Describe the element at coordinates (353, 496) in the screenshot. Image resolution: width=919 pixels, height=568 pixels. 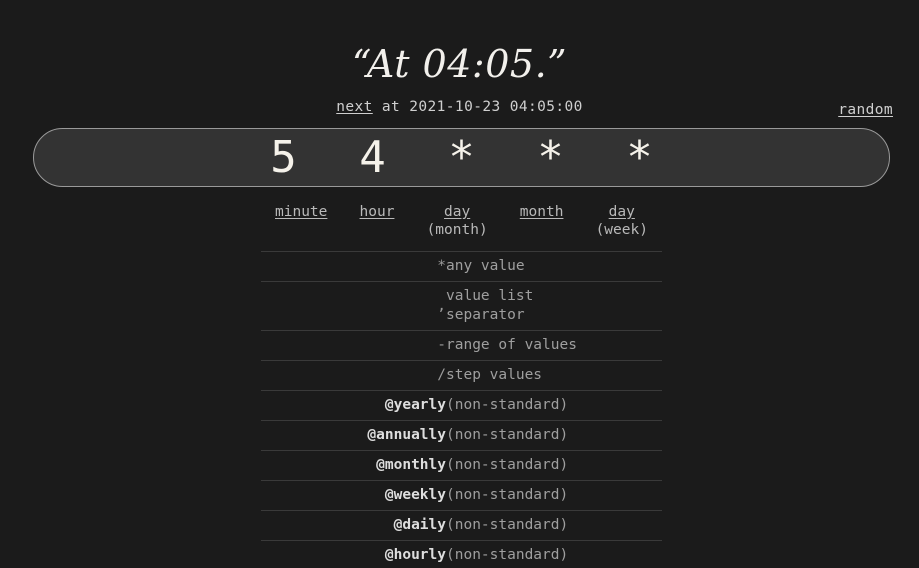
I see `legend-symbol: @weekly` at that location.